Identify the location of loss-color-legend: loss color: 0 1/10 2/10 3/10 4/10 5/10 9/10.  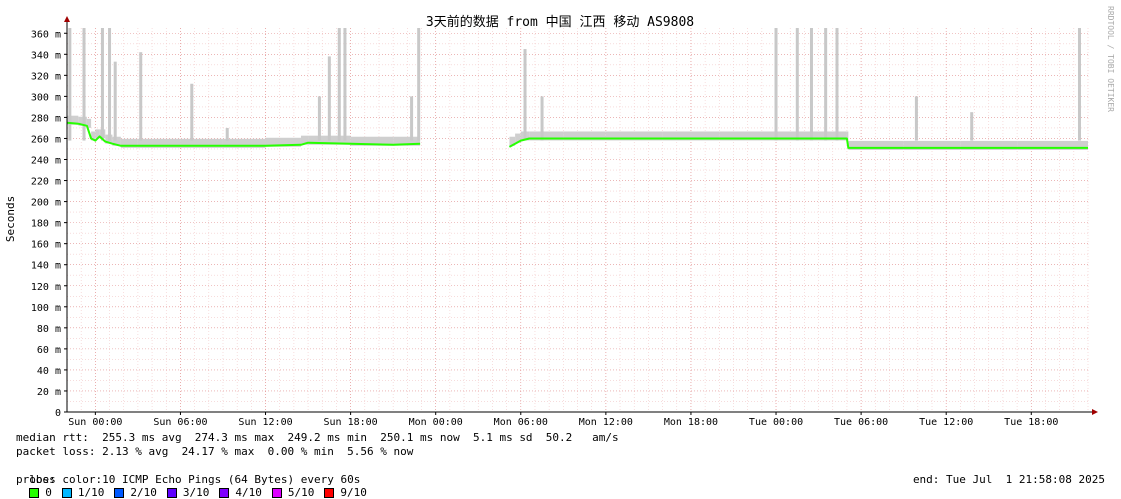
(196, 479).